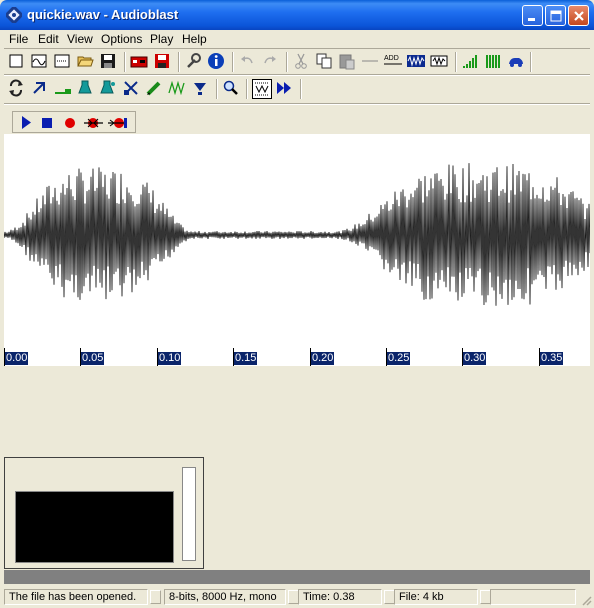 The width and height of the screenshot is (594, 608). I want to click on play-button, so click(26, 122).